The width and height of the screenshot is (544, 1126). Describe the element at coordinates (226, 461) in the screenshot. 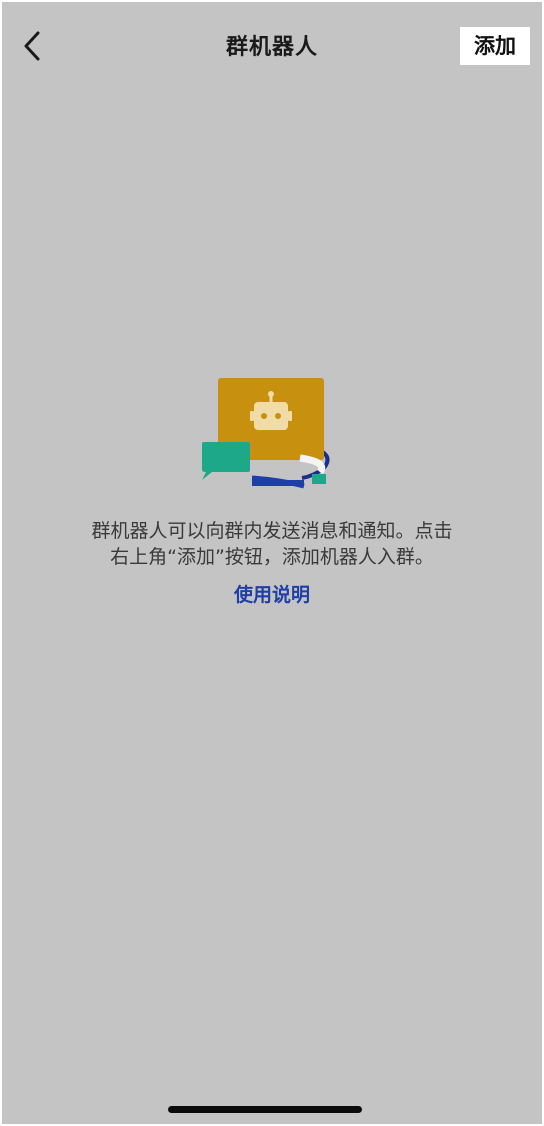

I see `chat-bubble` at that location.